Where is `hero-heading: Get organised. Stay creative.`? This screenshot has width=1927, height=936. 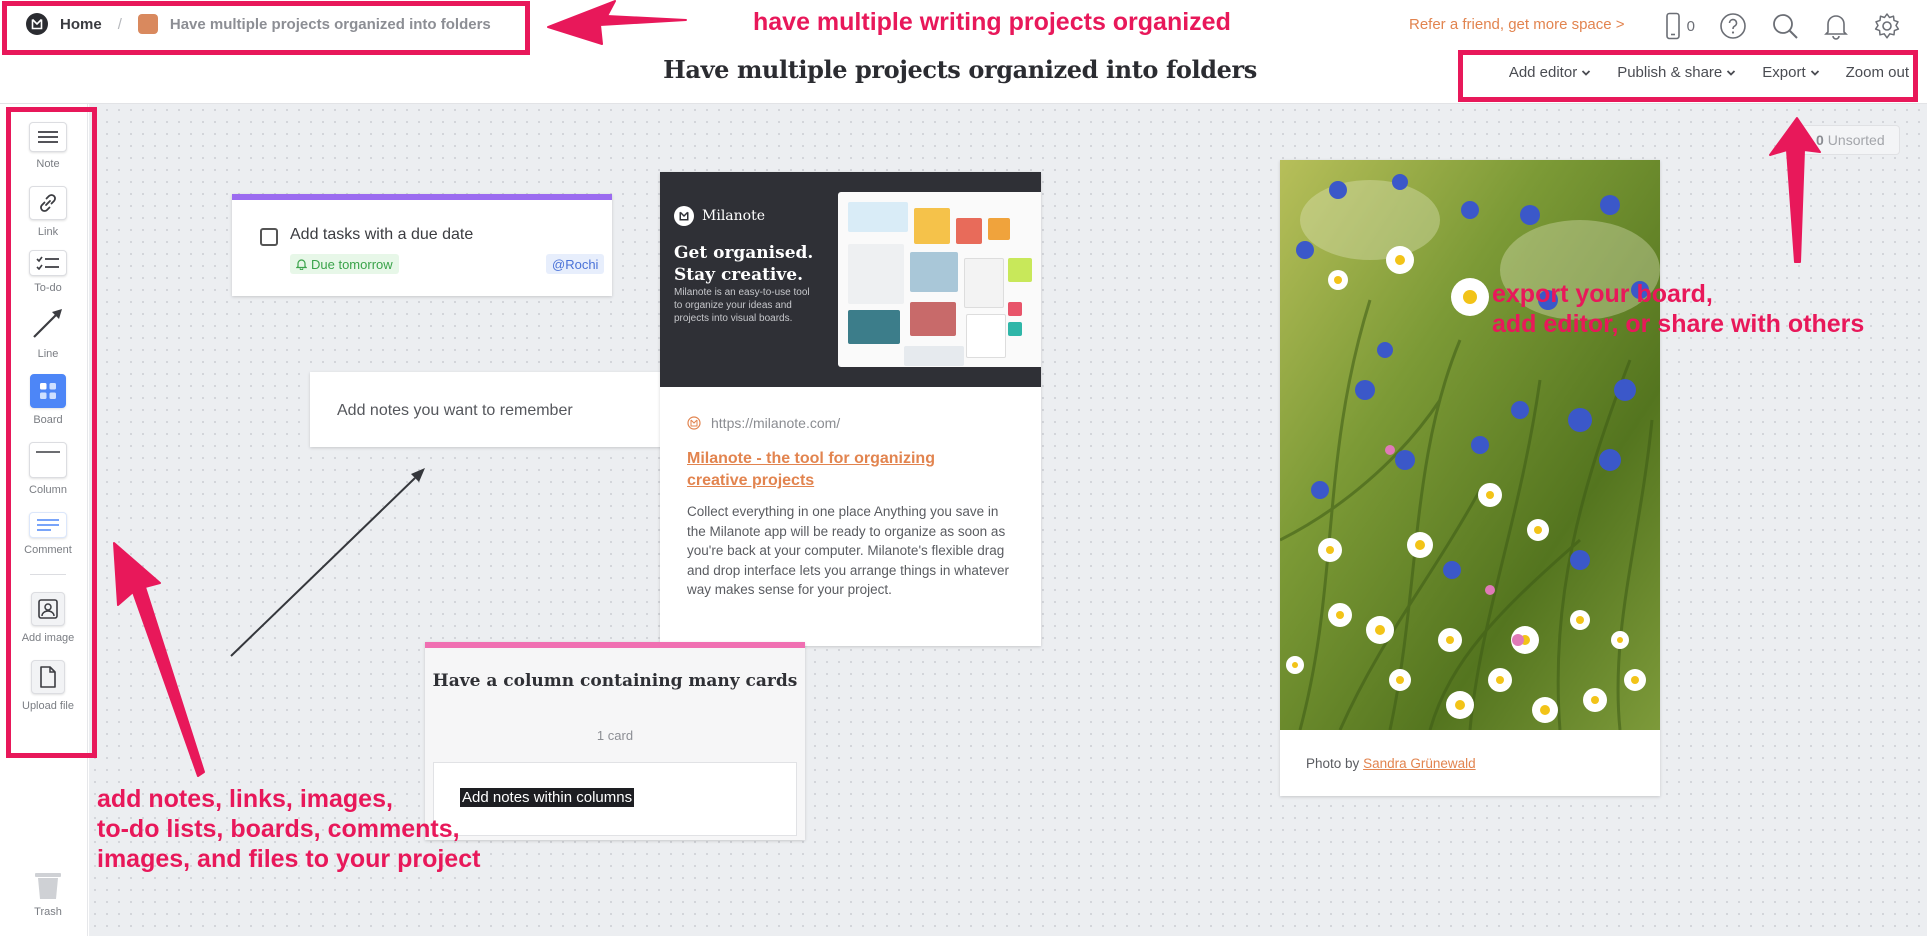
hero-heading: Get organised. Stay creative. is located at coordinates (744, 264).